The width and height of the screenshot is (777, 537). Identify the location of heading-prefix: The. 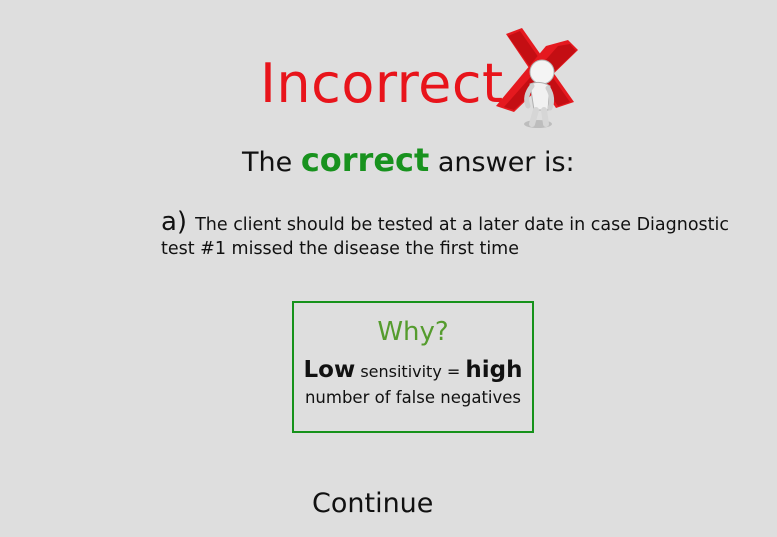
(267, 162).